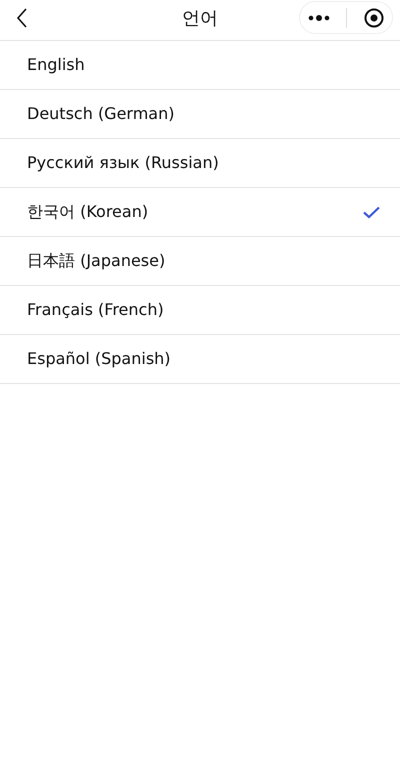 This screenshot has height=776, width=400. I want to click on language-option: Français (French), so click(200, 310).